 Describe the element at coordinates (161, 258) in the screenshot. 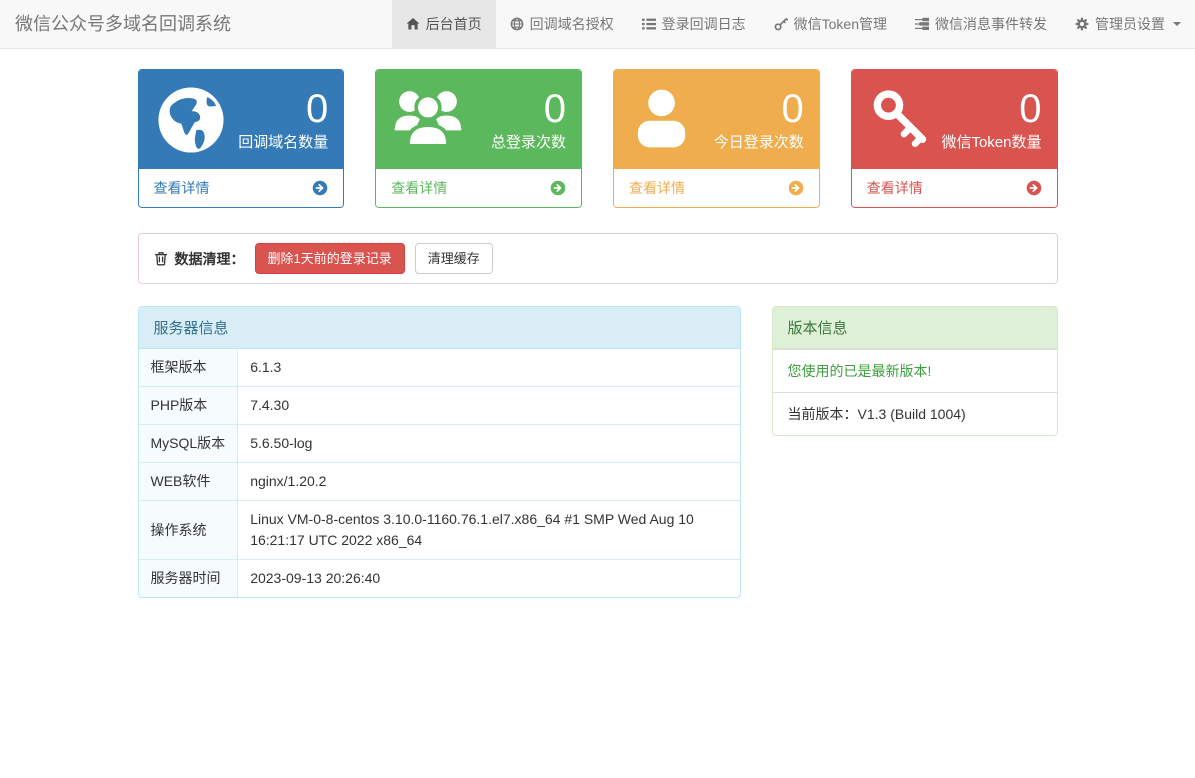

I see `trash-icon` at that location.